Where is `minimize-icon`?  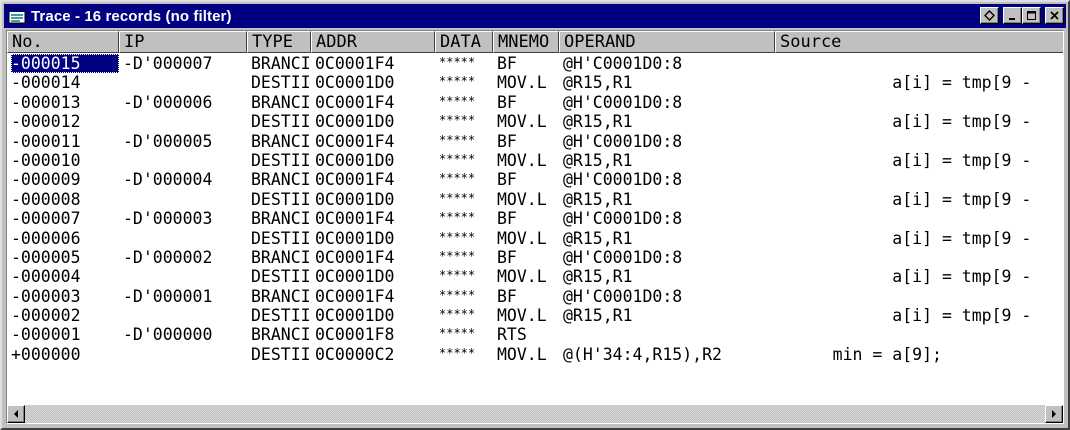
minimize-icon is located at coordinates (1012, 15).